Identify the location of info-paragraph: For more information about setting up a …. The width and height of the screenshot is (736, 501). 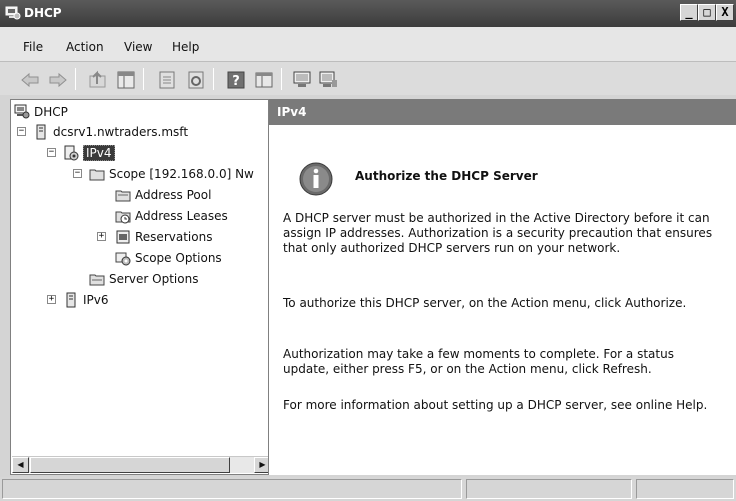
(495, 405).